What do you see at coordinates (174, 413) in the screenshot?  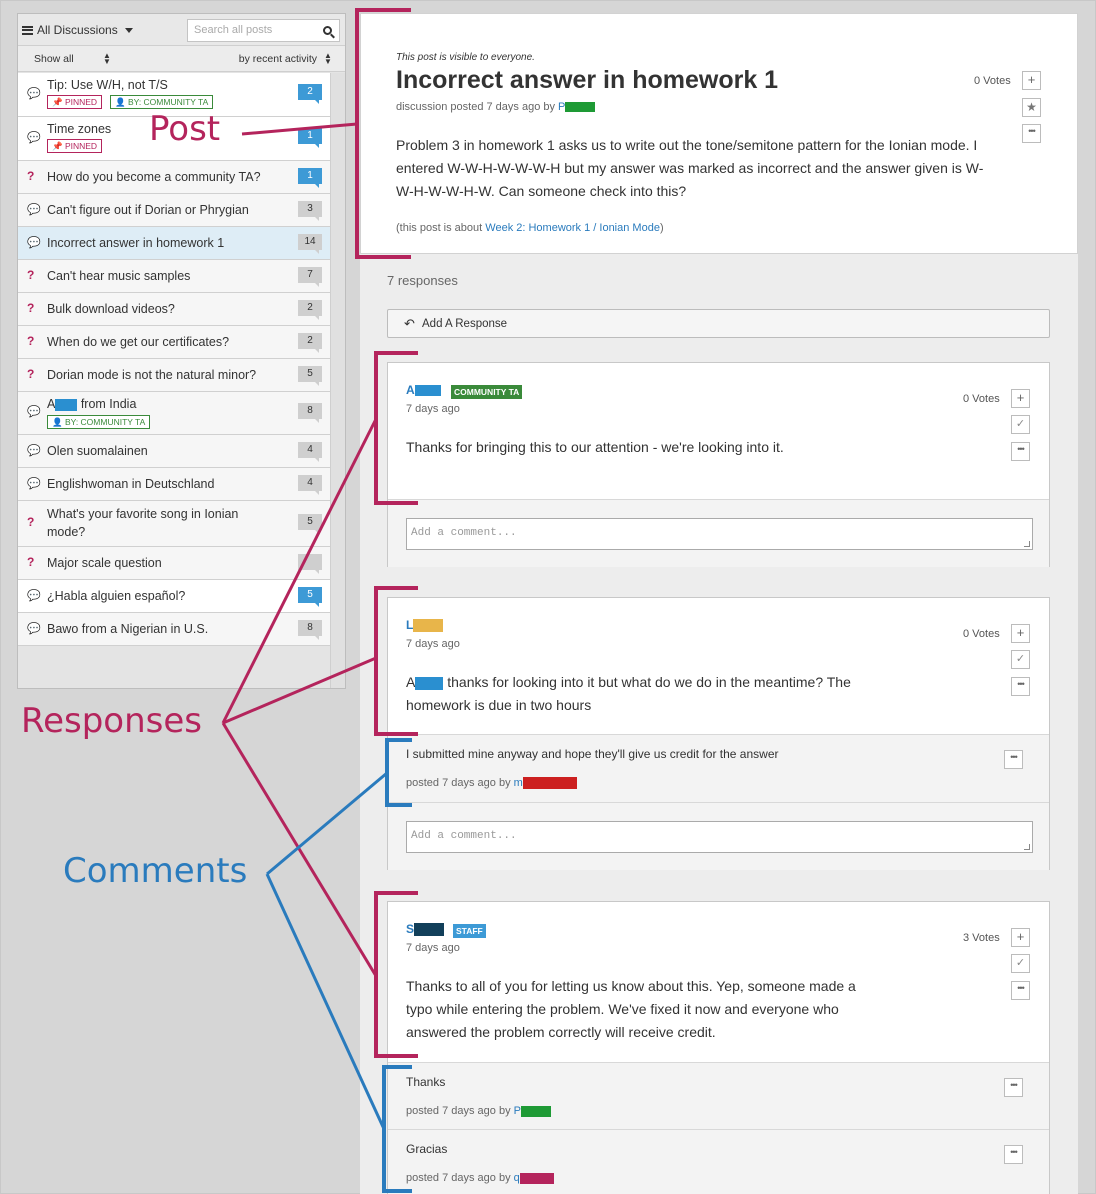 I see `thread-item: 💬 A from India 👤 BY: COMMUNITY TA 8` at bounding box center [174, 413].